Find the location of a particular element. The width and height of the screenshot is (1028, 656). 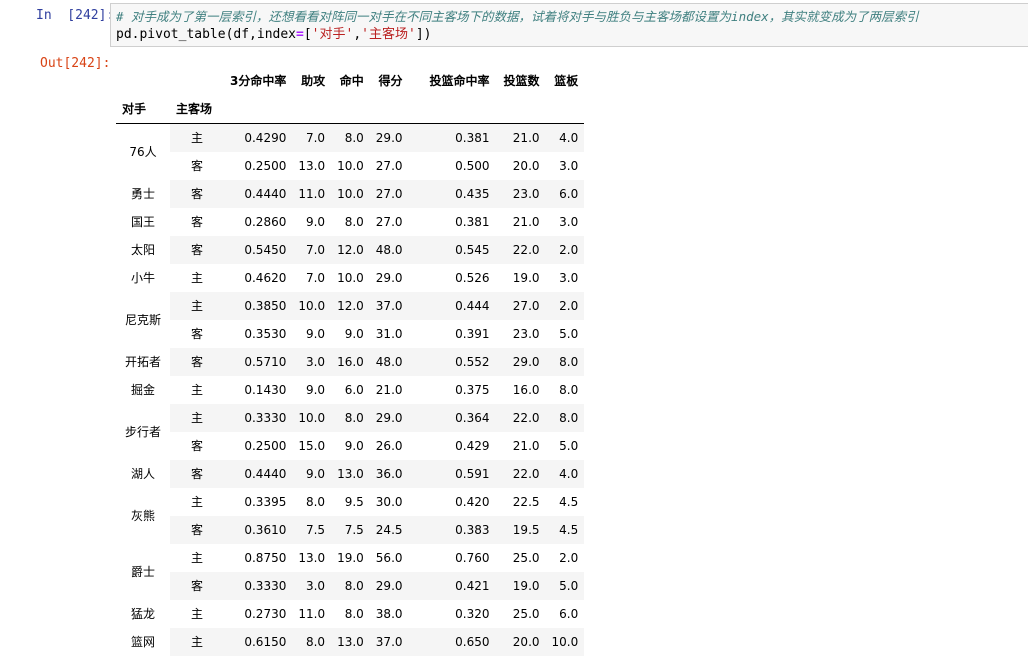

table-row: 客0.36107.57.524.50.38319.54.5 is located at coordinates (350, 530).